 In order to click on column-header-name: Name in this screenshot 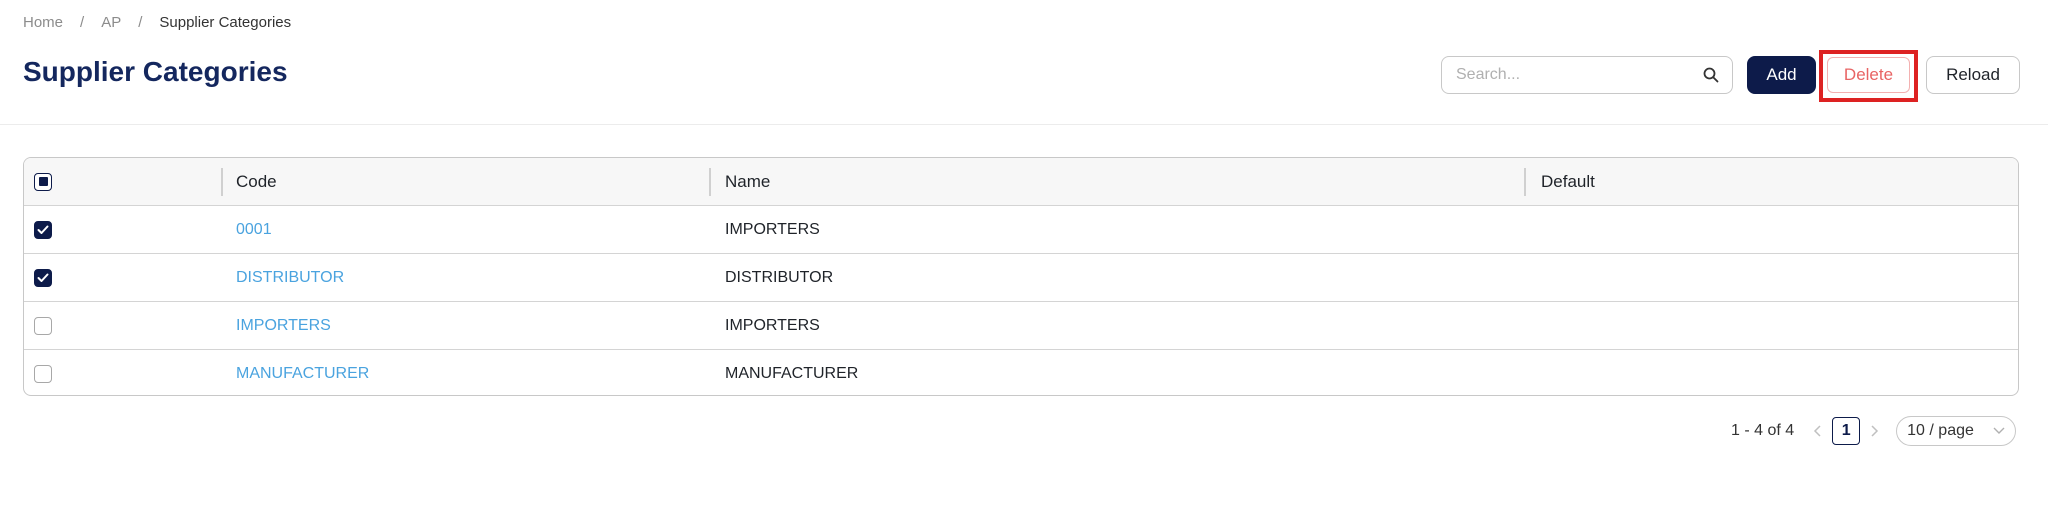, I will do `click(747, 181)`.